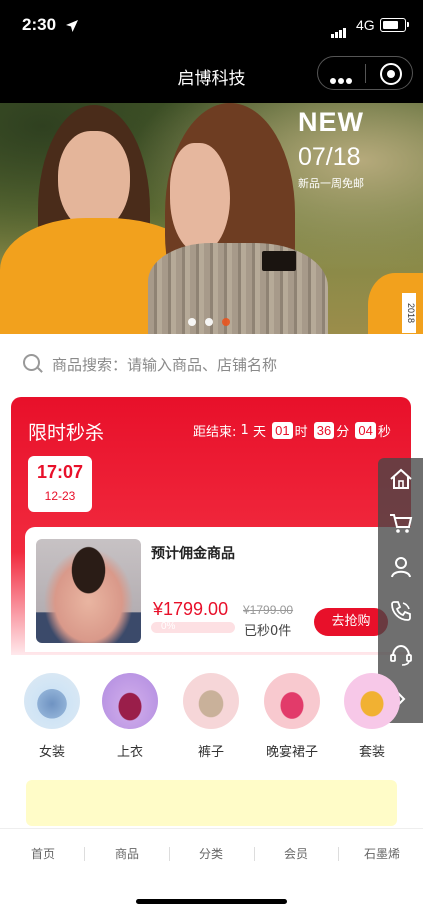 The height and width of the screenshot is (914, 423). What do you see at coordinates (324, 430) in the screenshot?
I see `countdown-minutes: 36` at bounding box center [324, 430].